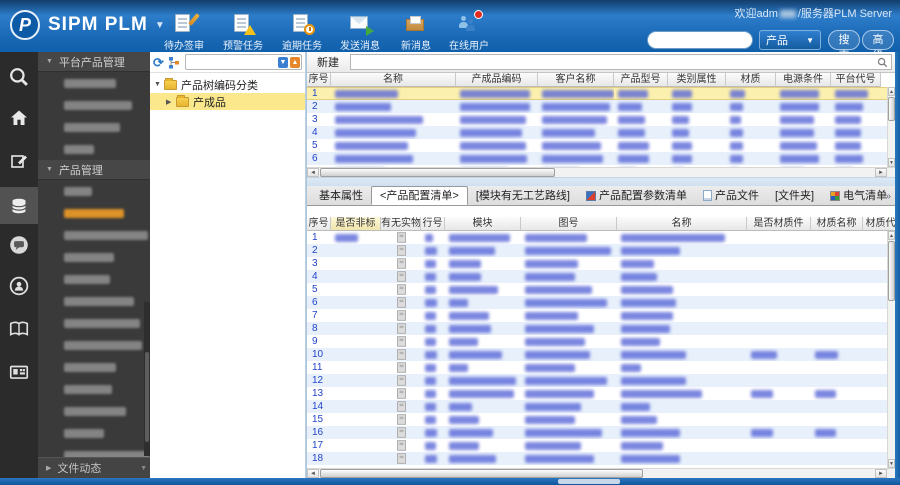  What do you see at coordinates (171, 102) in the screenshot?
I see `tree-collapse-icon: ▶` at bounding box center [171, 102].